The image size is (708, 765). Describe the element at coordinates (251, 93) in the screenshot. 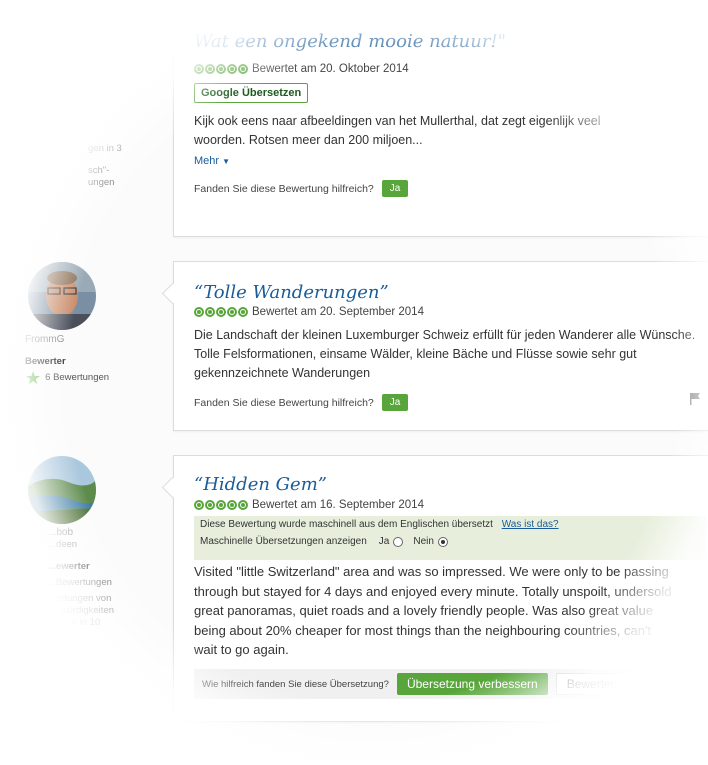

I see `google-translate-button: Google Übersetzen` at that location.